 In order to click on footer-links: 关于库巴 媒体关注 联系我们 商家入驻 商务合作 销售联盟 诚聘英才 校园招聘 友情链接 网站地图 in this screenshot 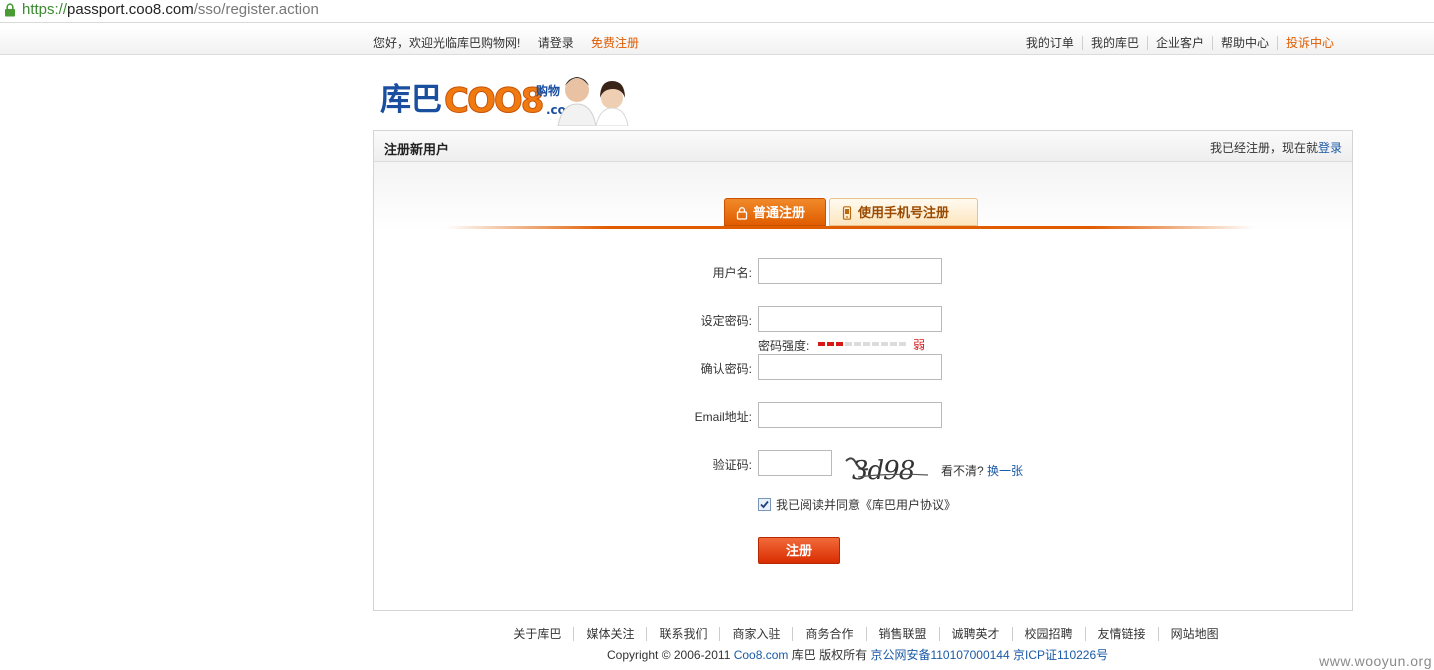, I will do `click(717, 633)`.